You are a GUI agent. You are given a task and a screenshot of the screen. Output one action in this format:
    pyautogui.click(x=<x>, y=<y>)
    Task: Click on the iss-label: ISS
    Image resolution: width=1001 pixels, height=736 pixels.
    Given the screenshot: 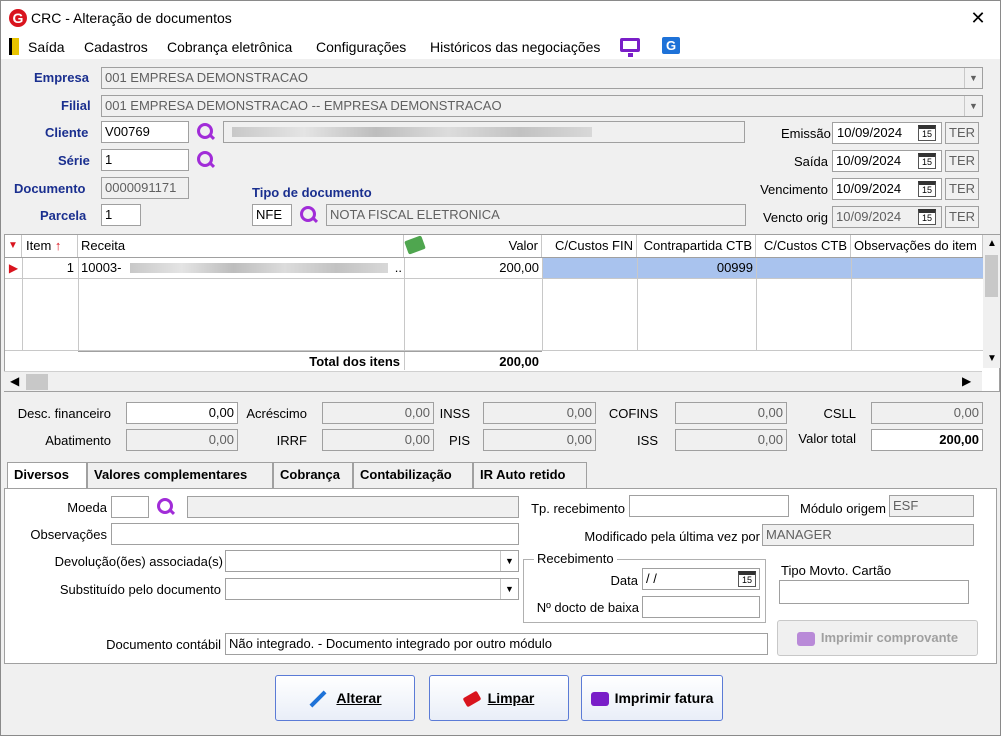 What is the action you would take?
    pyautogui.click(x=647, y=440)
    